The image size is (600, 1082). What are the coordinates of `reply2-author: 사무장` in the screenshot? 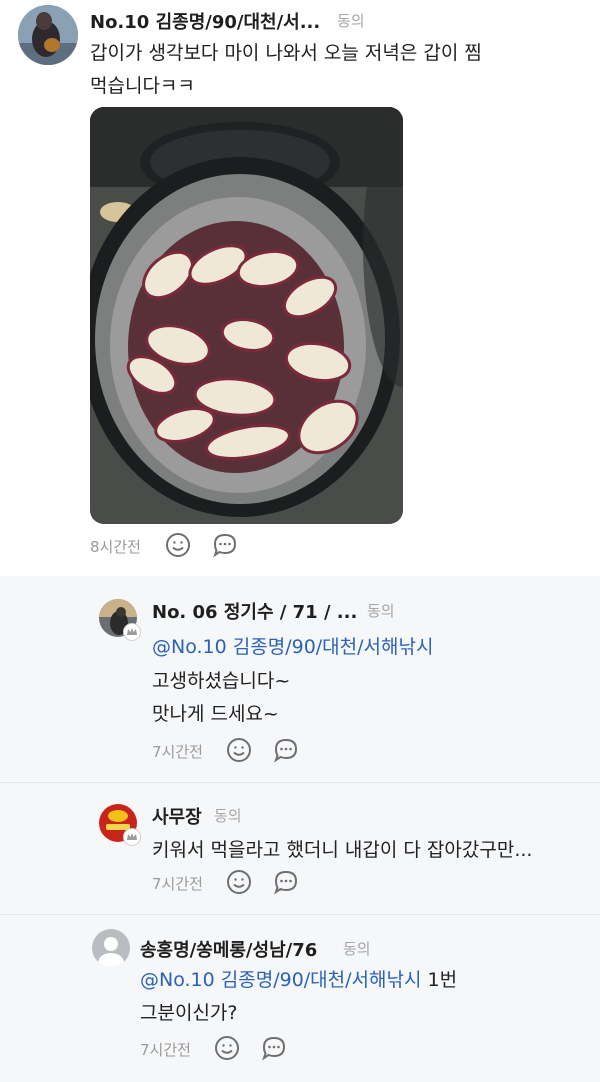 It's located at (177, 816).